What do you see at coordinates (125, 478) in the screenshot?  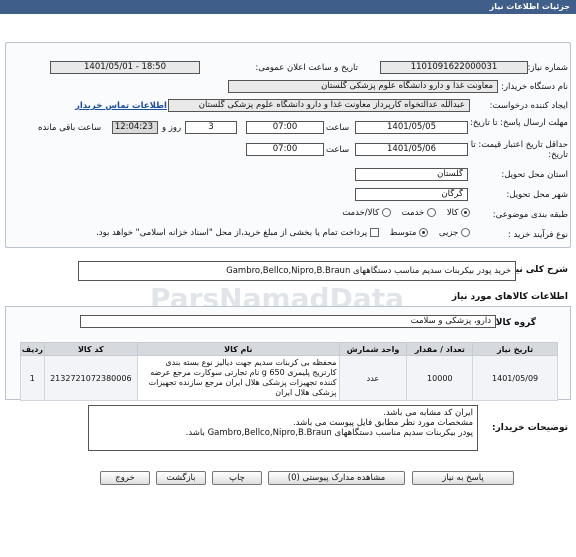 I see `exit-button: خروج` at bounding box center [125, 478].